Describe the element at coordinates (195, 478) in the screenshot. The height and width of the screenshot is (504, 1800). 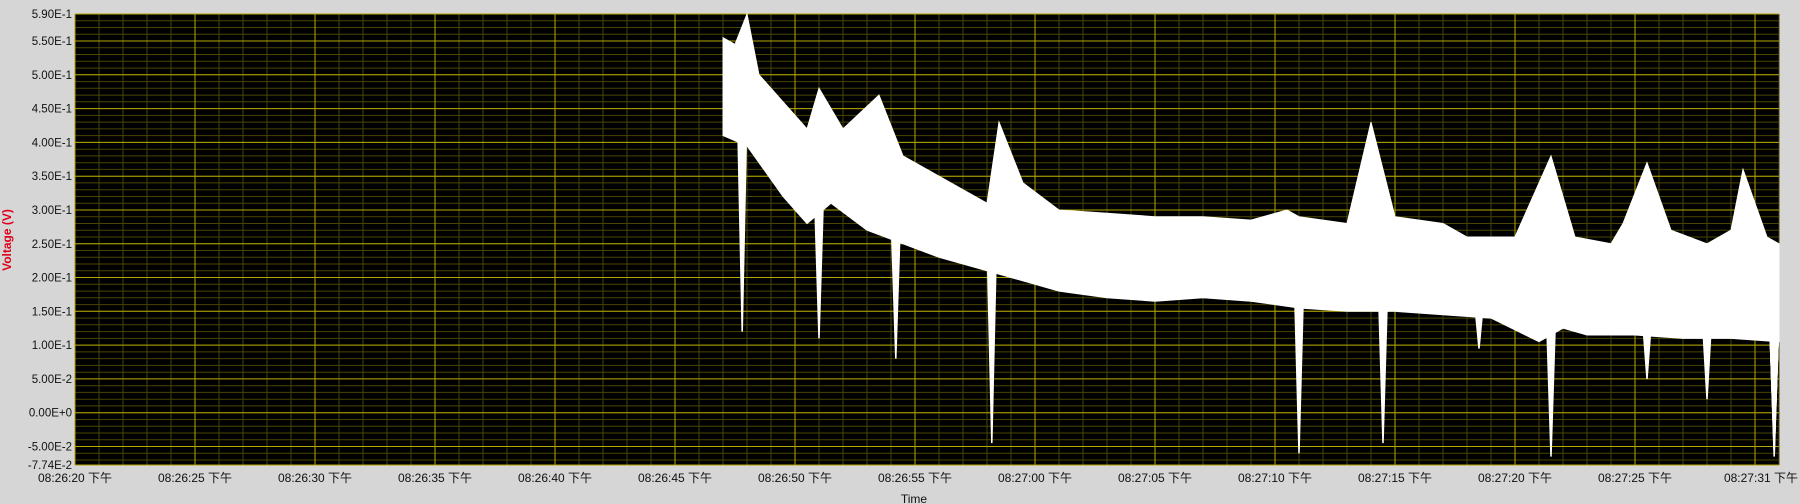
I see `x-tick-label: 08:26:25 下午` at that location.